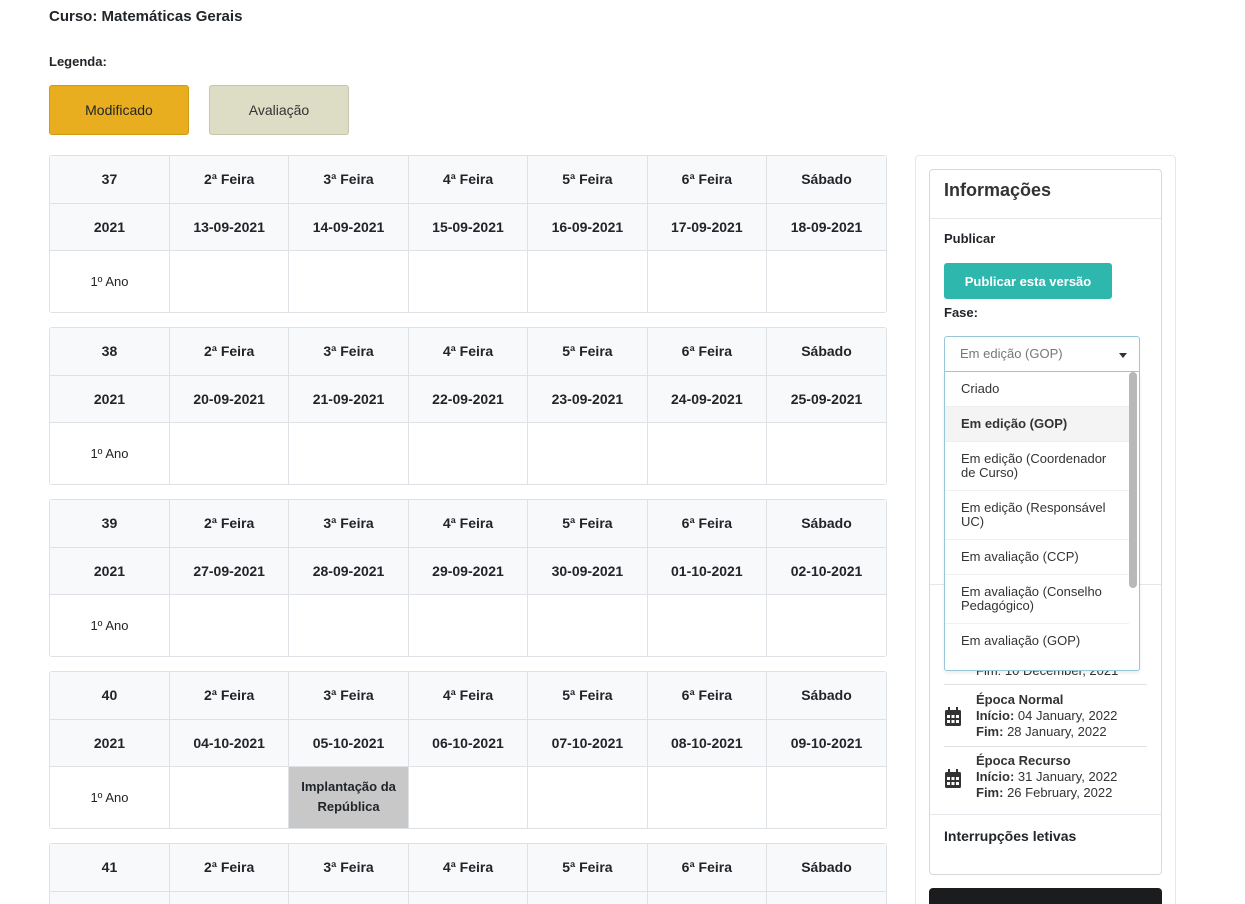 The image size is (1245, 904). Describe the element at coordinates (110, 868) in the screenshot. I see `week-number: 41` at that location.